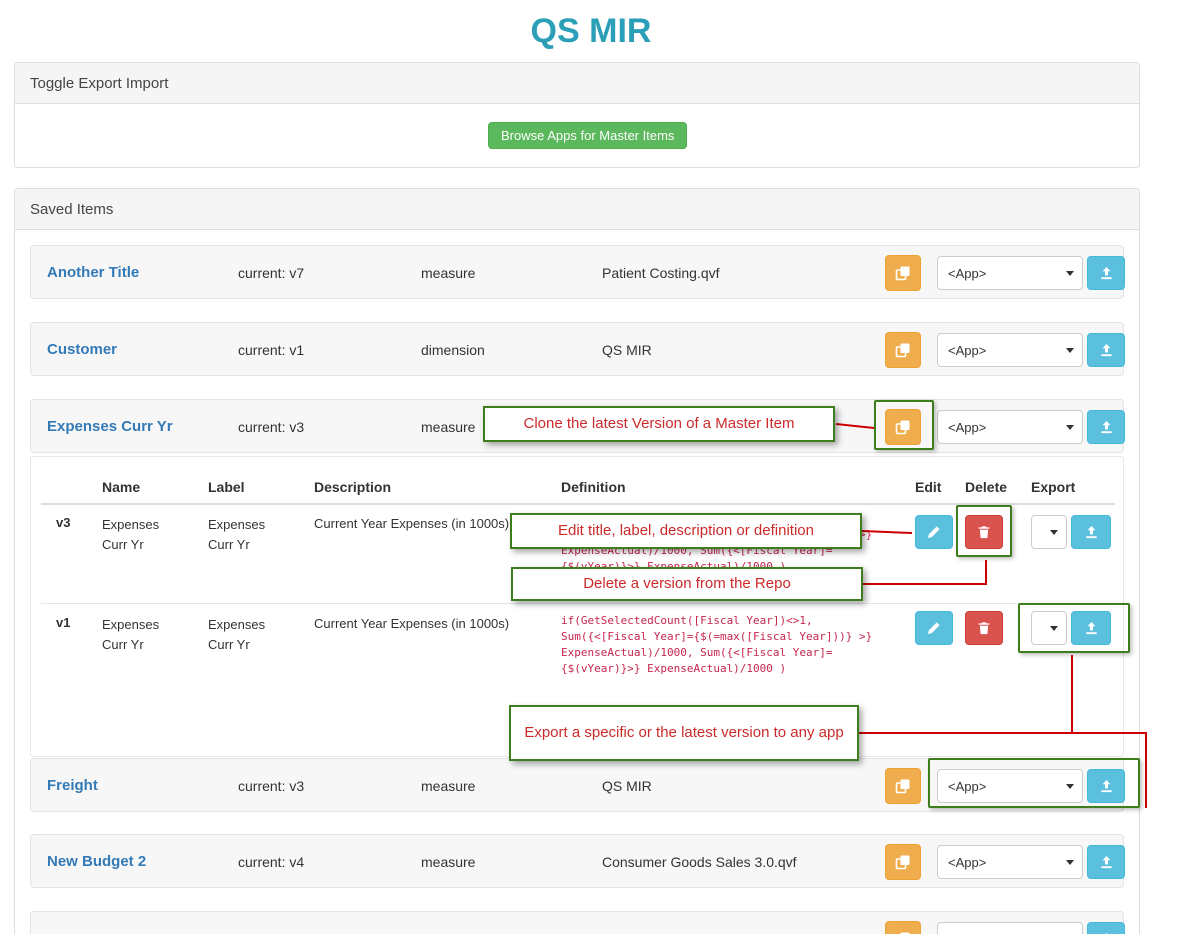  I want to click on master-item-title-link: Customer, so click(82, 350).